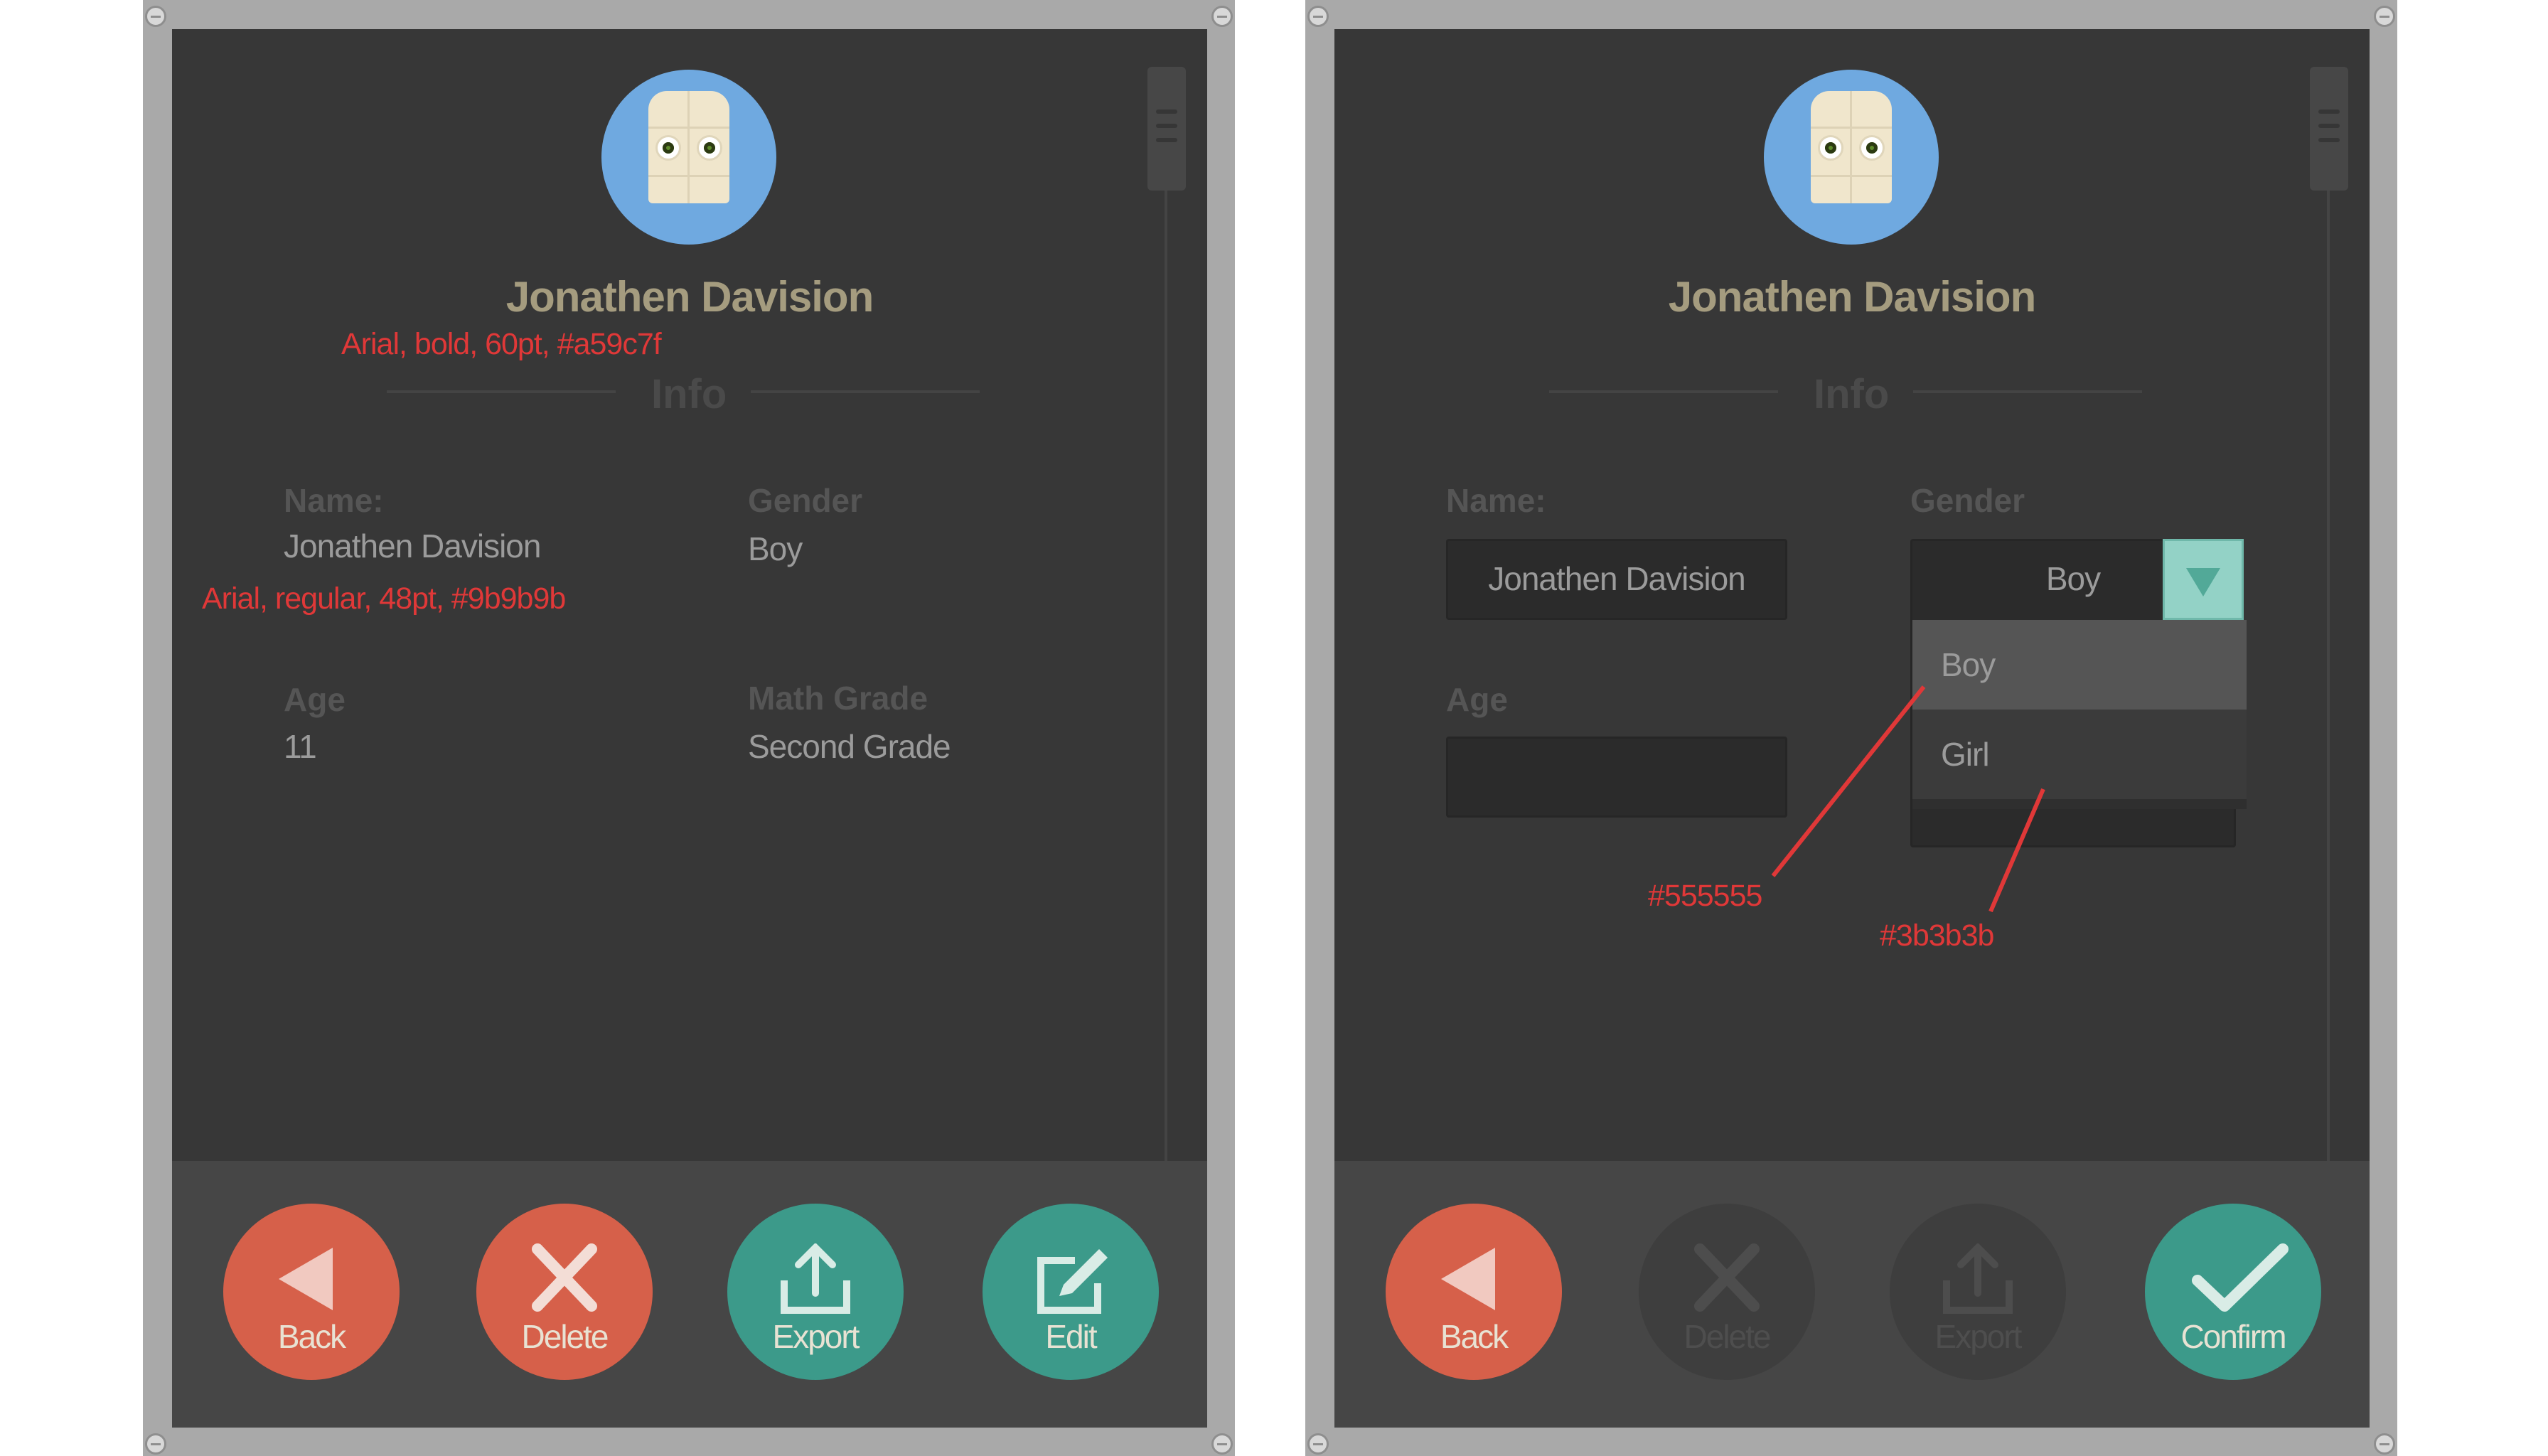  Describe the element at coordinates (1617, 777) in the screenshot. I see `age-input` at that location.